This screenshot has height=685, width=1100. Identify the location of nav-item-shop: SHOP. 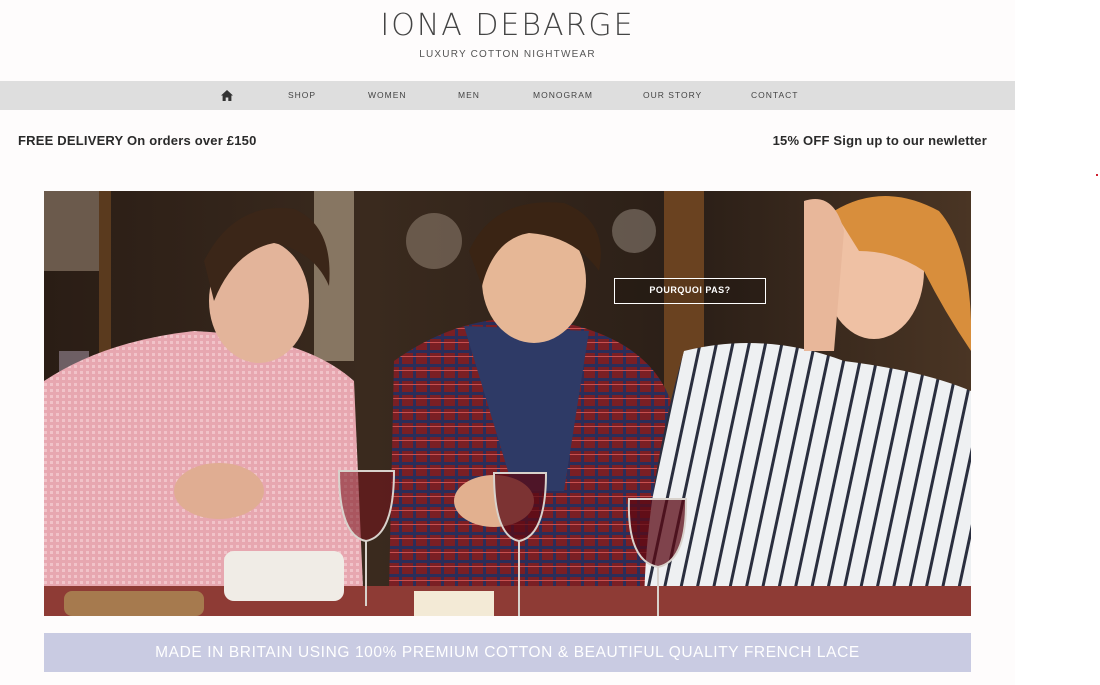
(302, 95).